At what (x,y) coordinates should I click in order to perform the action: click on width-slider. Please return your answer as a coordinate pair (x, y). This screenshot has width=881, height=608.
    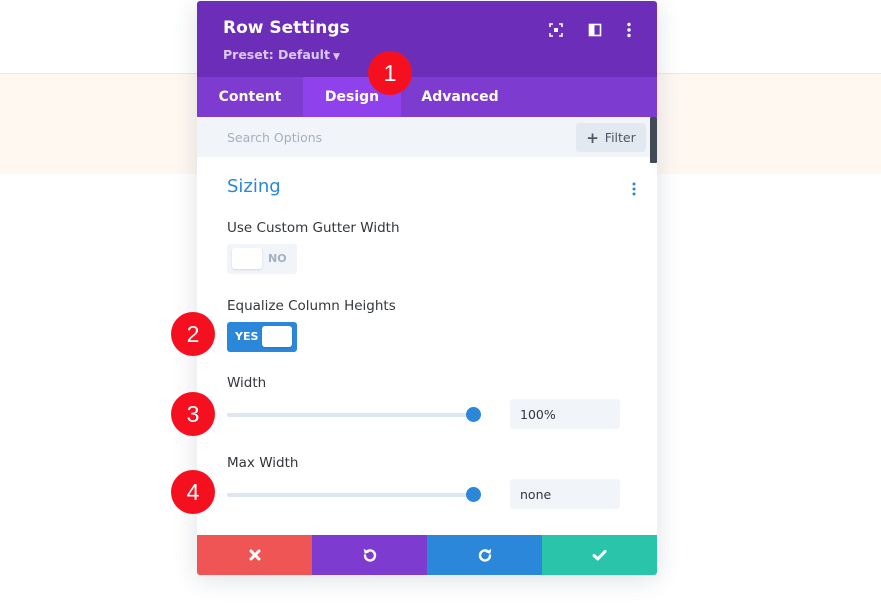
    Looking at the image, I should click on (354, 415).